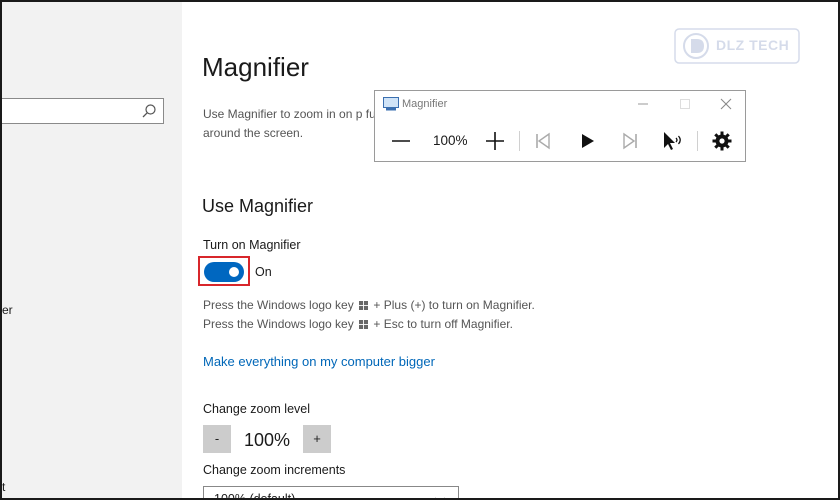 This screenshot has width=840, height=500. I want to click on zoom-increase-button: +, so click(317, 439).